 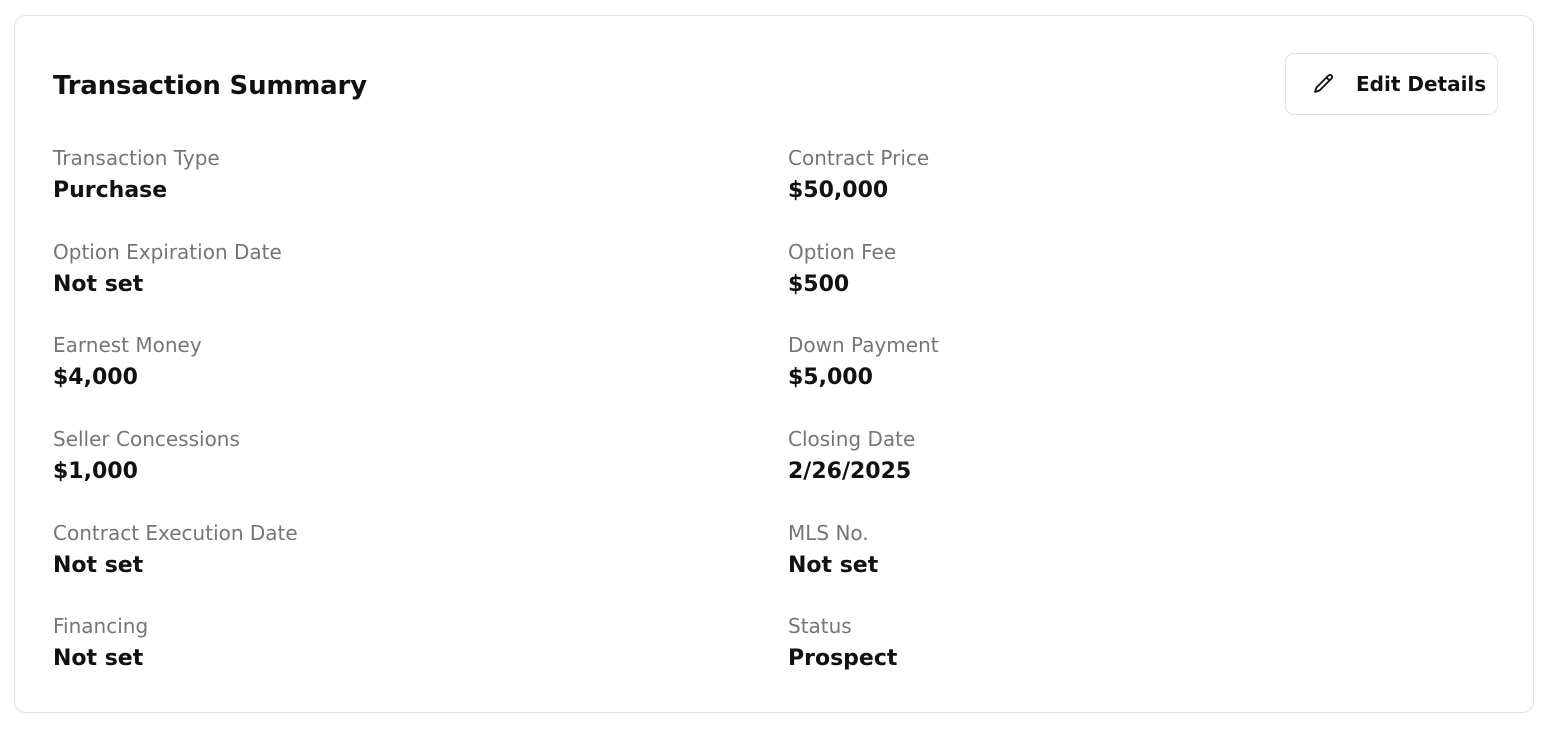 What do you see at coordinates (830, 377) in the screenshot?
I see `field-value: $5,000` at bounding box center [830, 377].